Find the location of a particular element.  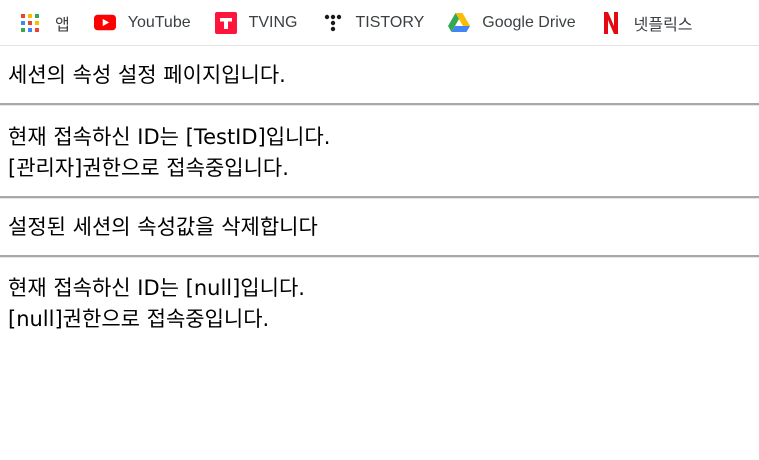

netflix-icon is located at coordinates (611, 22).